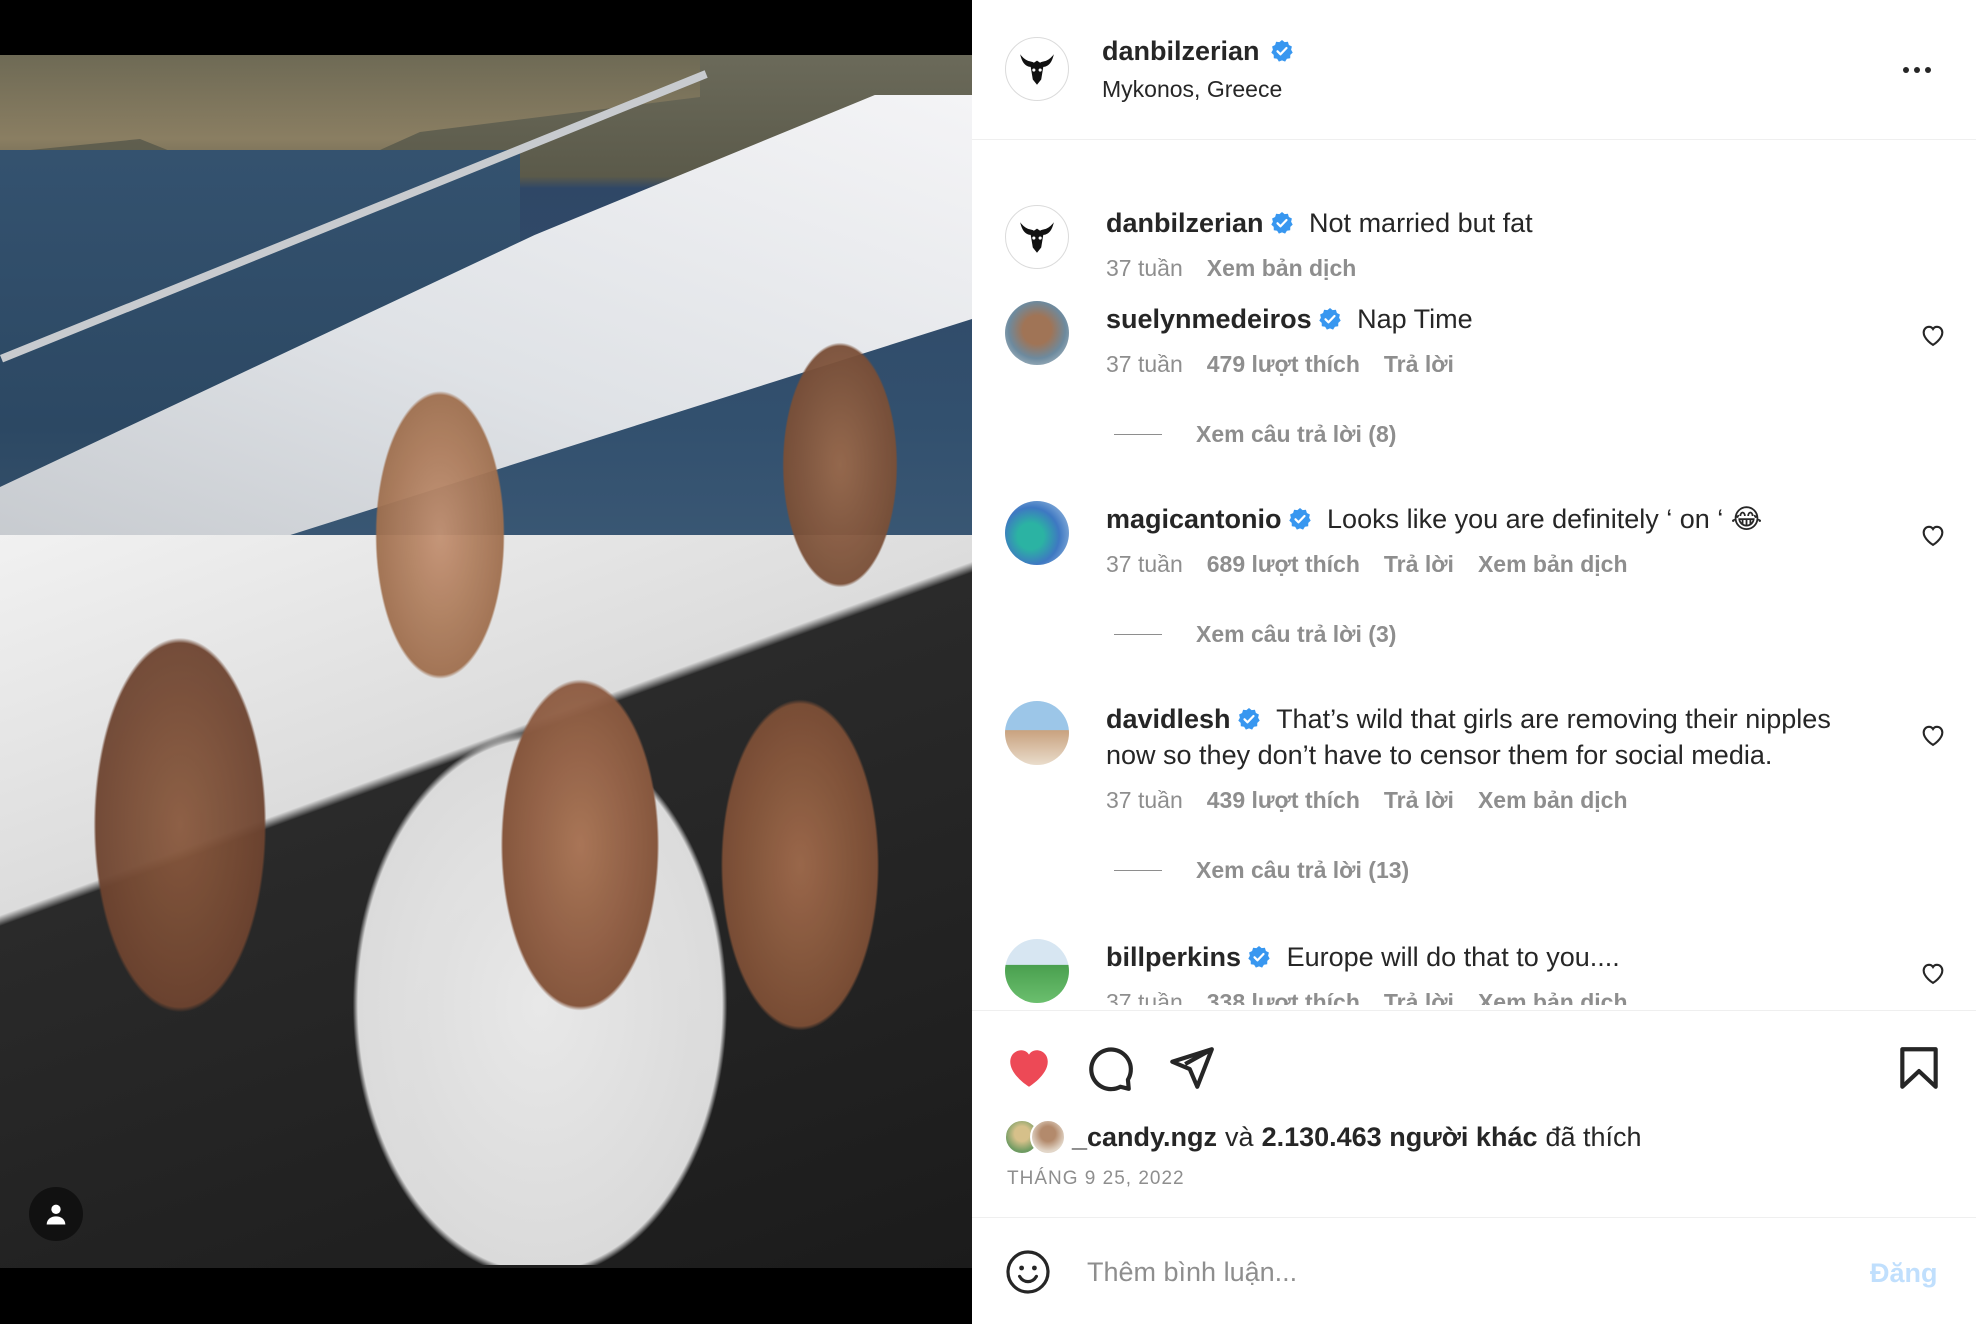 The image size is (1976, 1324). What do you see at coordinates (1296, 434) in the screenshot?
I see `view-replies-label: Xem câu trả lời (8)` at bounding box center [1296, 434].